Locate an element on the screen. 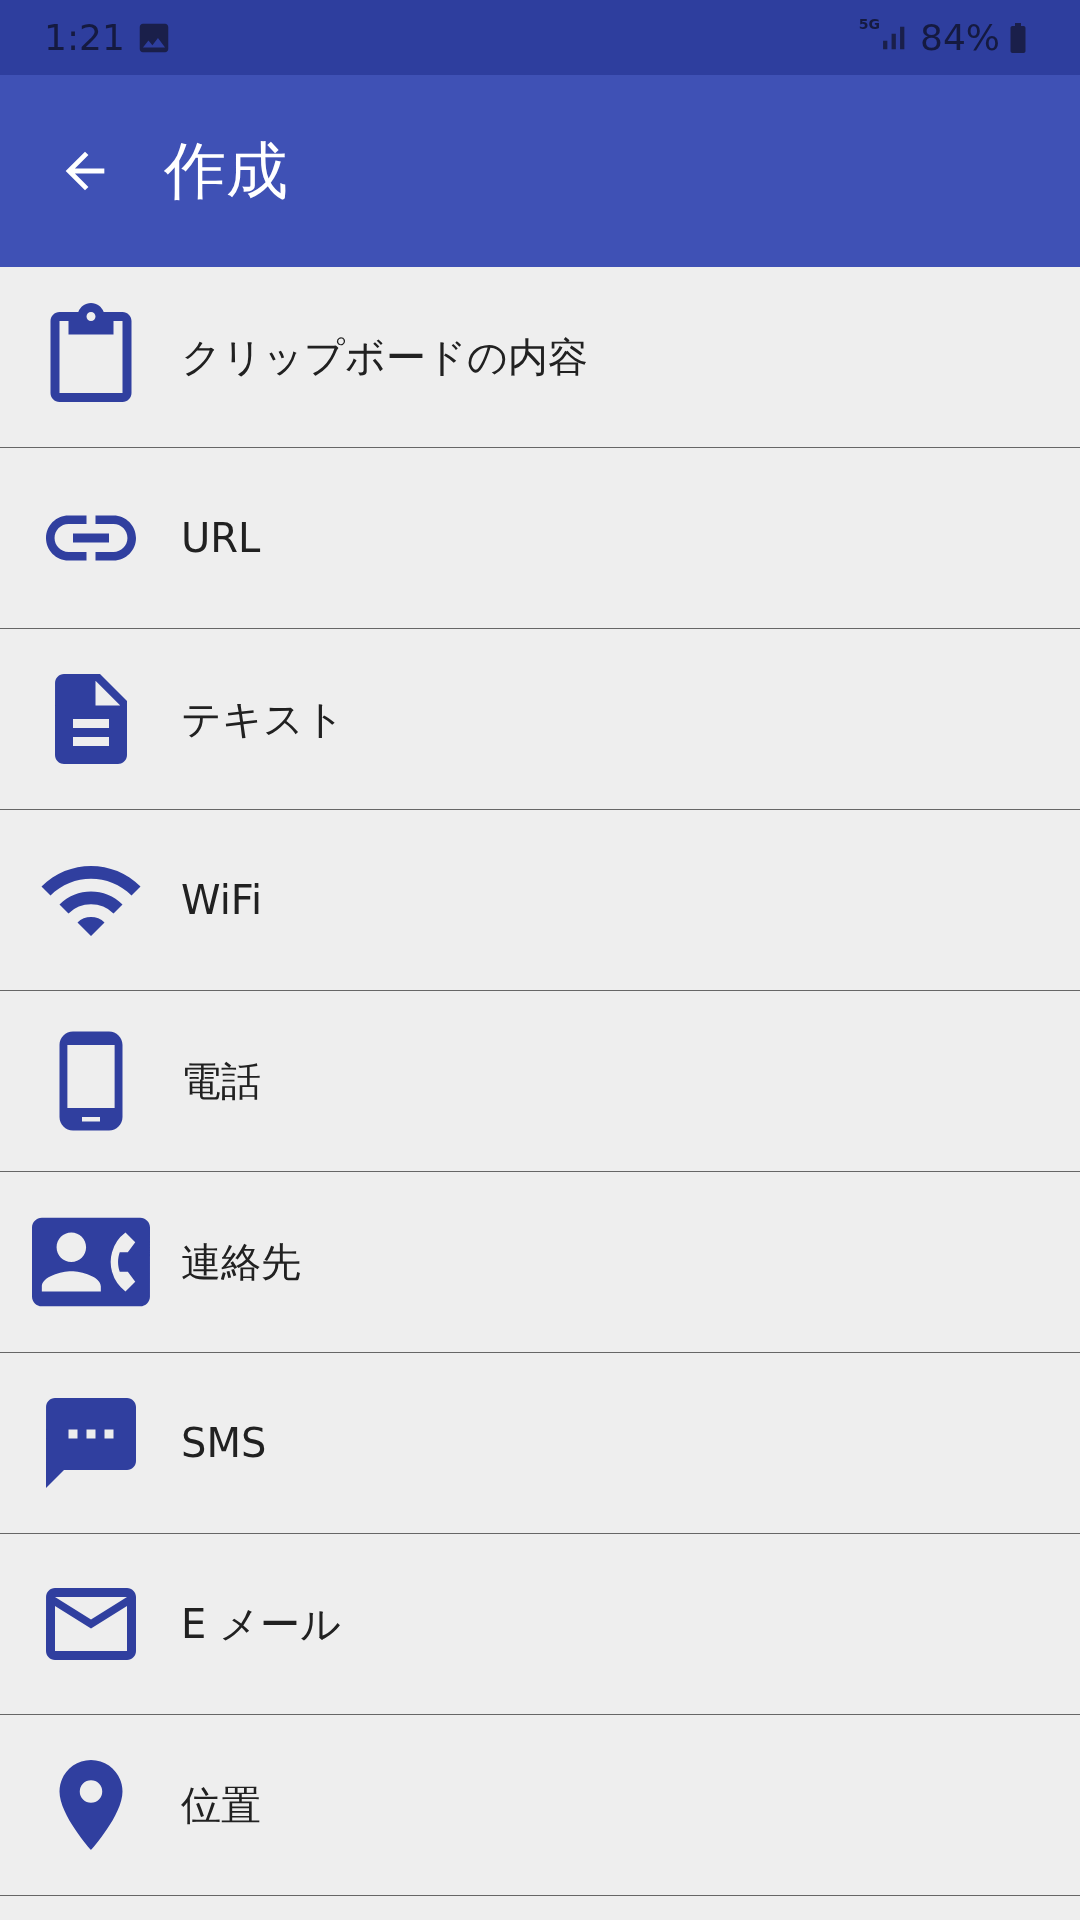 The height and width of the screenshot is (1920, 1080). list-item: テキスト is located at coordinates (540, 719).